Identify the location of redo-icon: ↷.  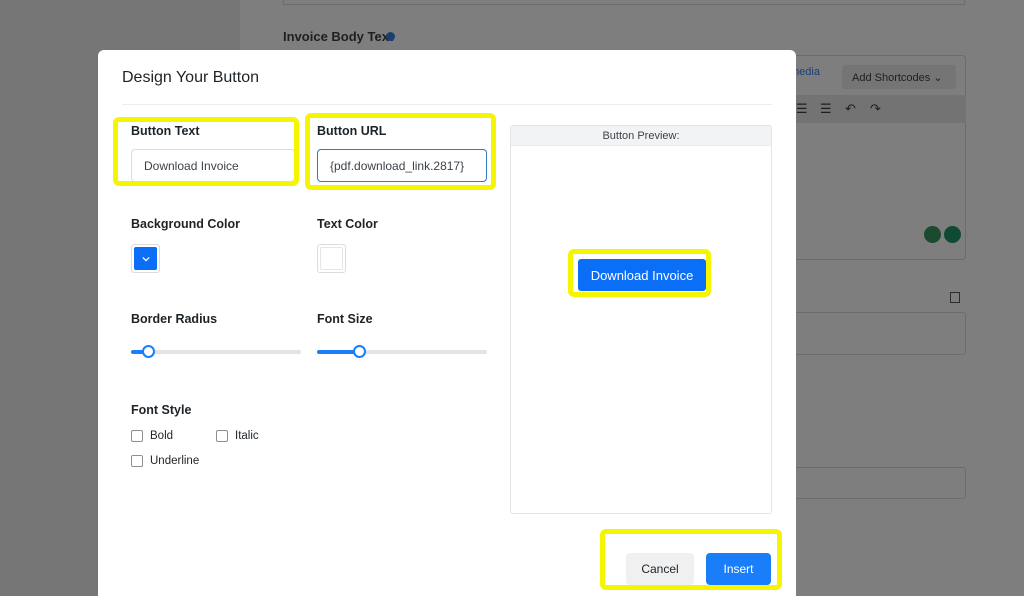
(875, 108).